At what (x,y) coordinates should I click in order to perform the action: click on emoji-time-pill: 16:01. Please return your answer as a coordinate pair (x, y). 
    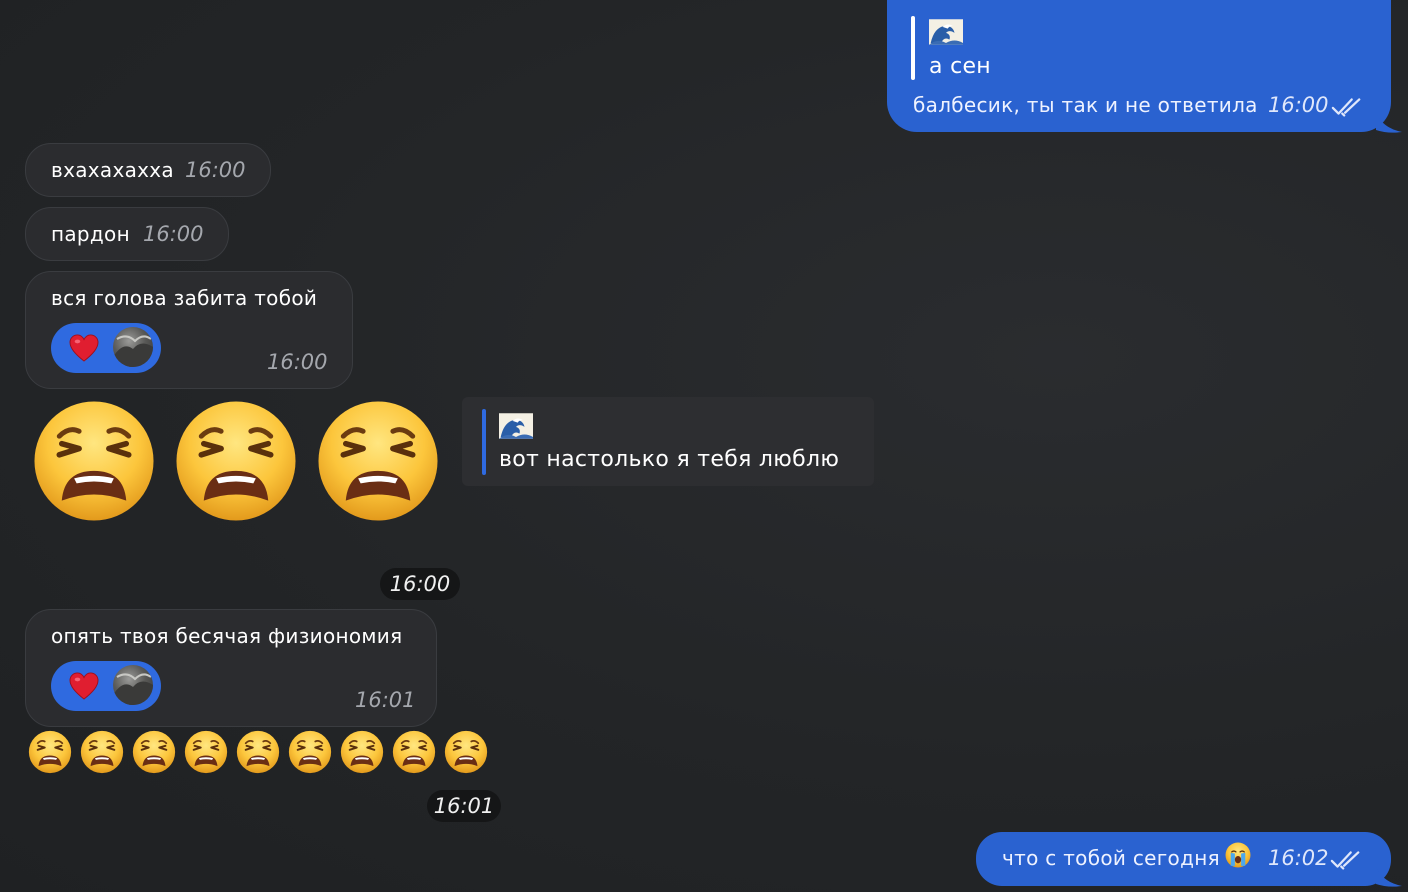
    Looking at the image, I should click on (464, 806).